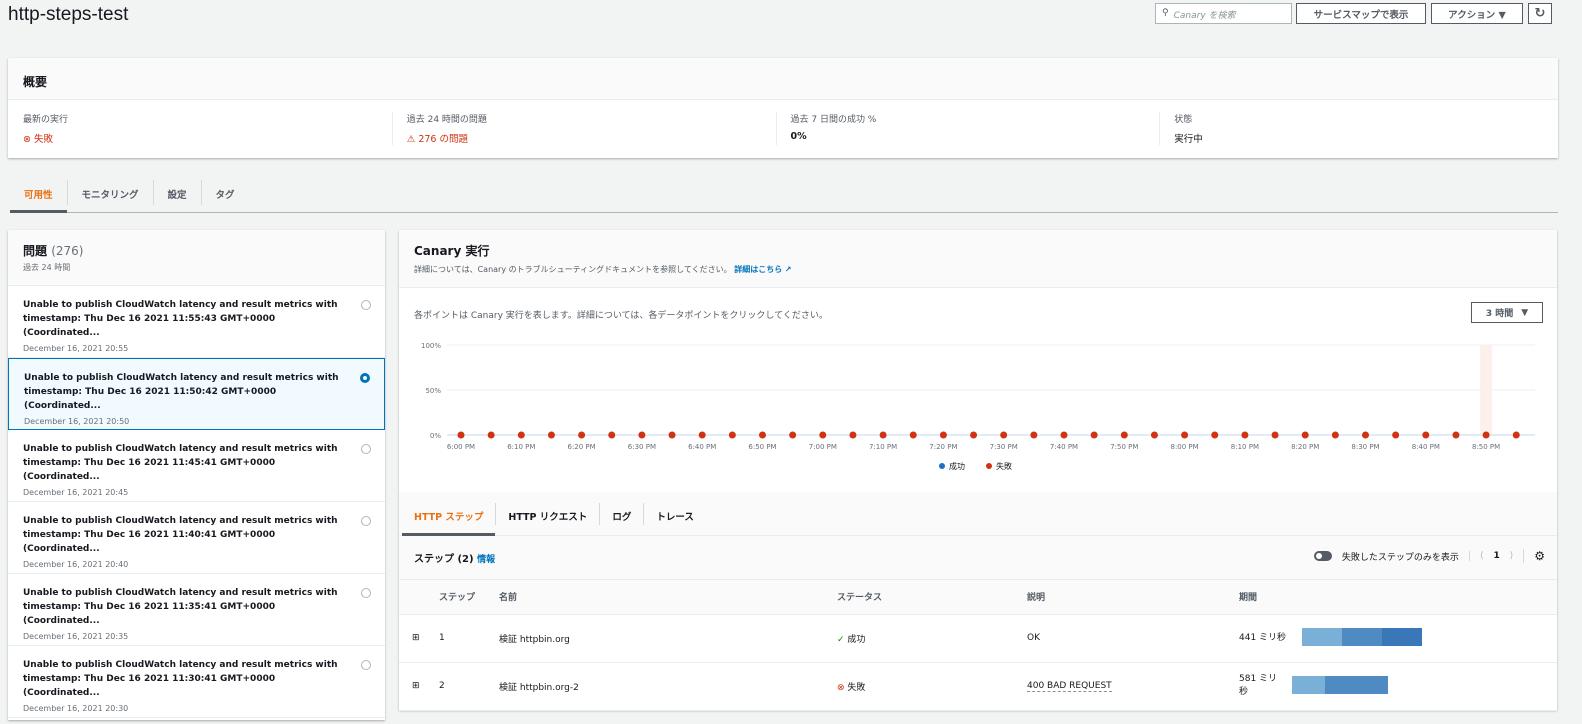  What do you see at coordinates (44, 139) in the screenshot?
I see `latest-run-value: 失敗` at bounding box center [44, 139].